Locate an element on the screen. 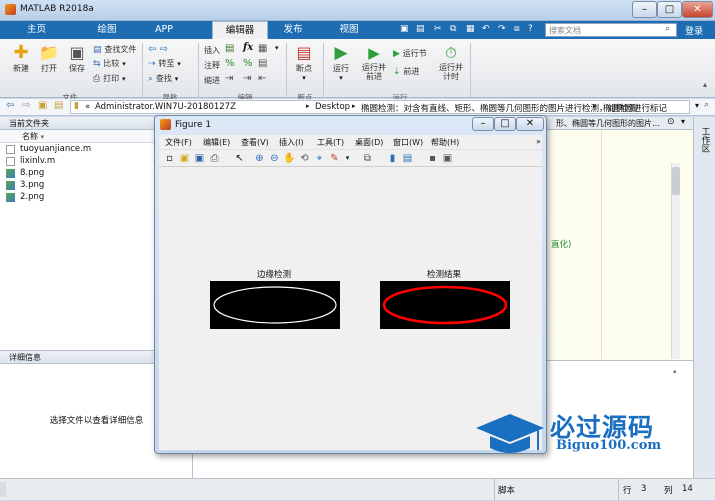 This screenshot has height=501, width=715. figure-menu-item: 插入(I) is located at coordinates (291, 142).